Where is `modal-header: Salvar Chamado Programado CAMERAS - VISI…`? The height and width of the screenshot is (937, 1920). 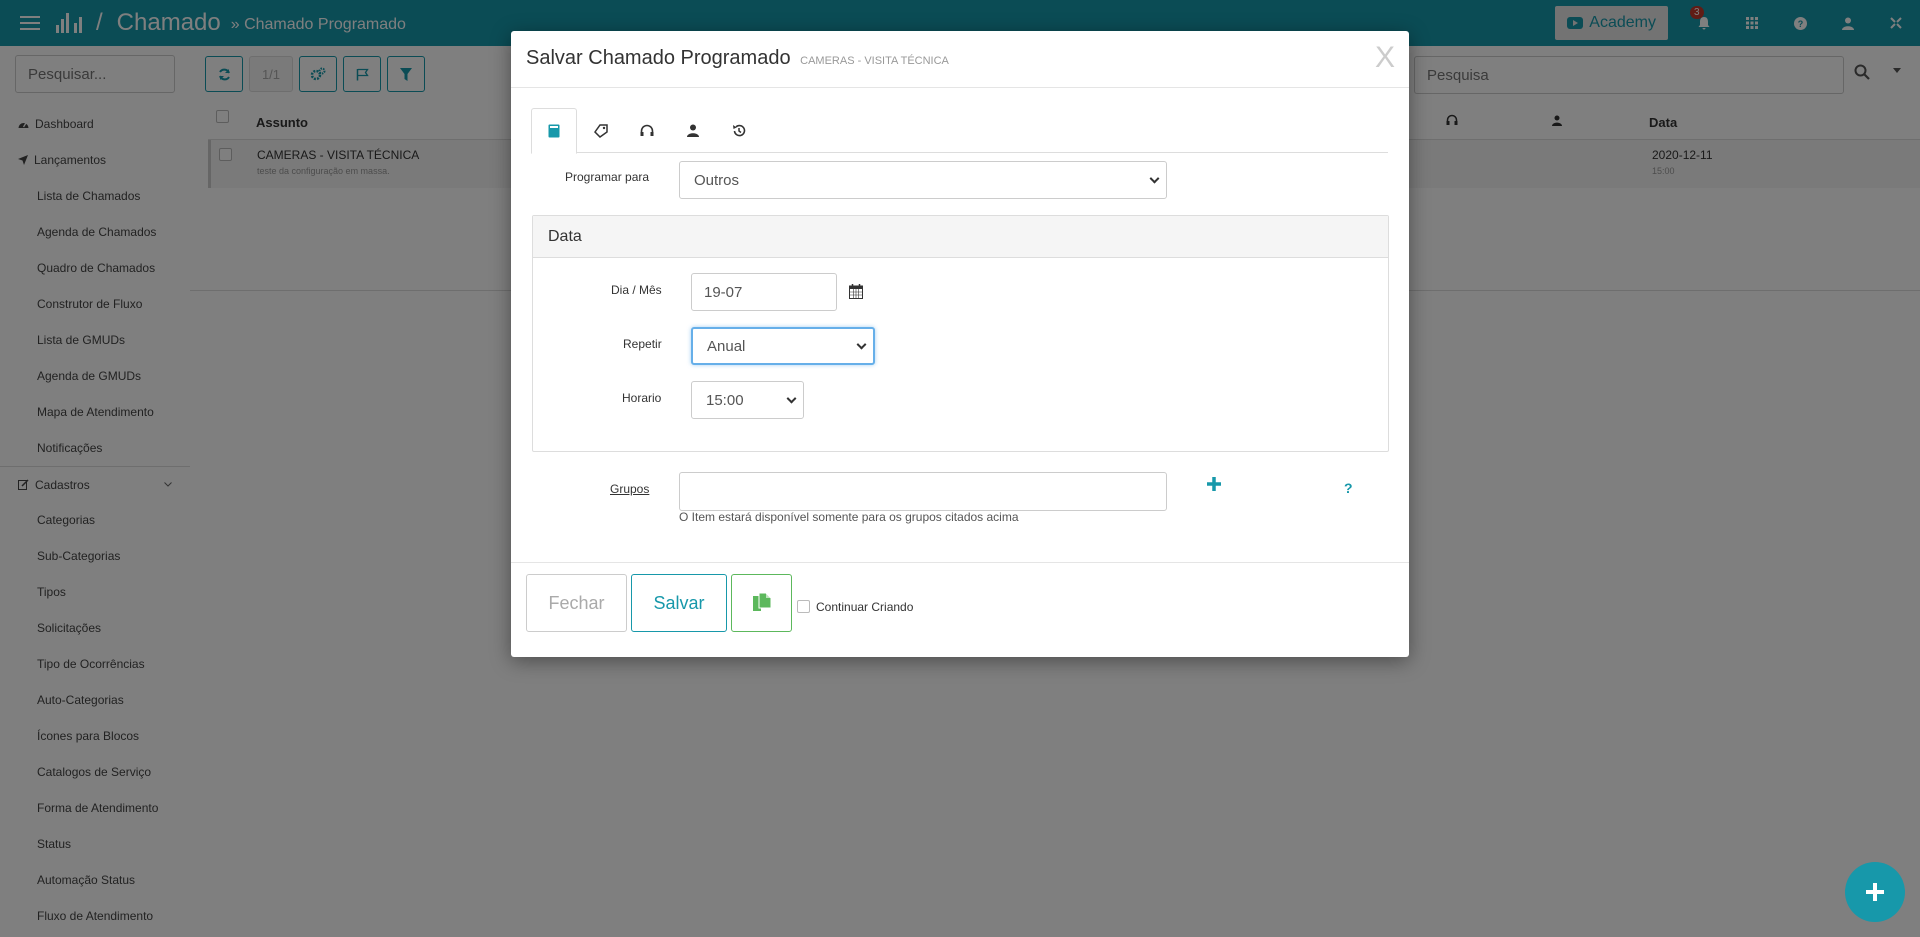
modal-header: Salvar Chamado Programado CAMERAS - VISI… is located at coordinates (960, 59).